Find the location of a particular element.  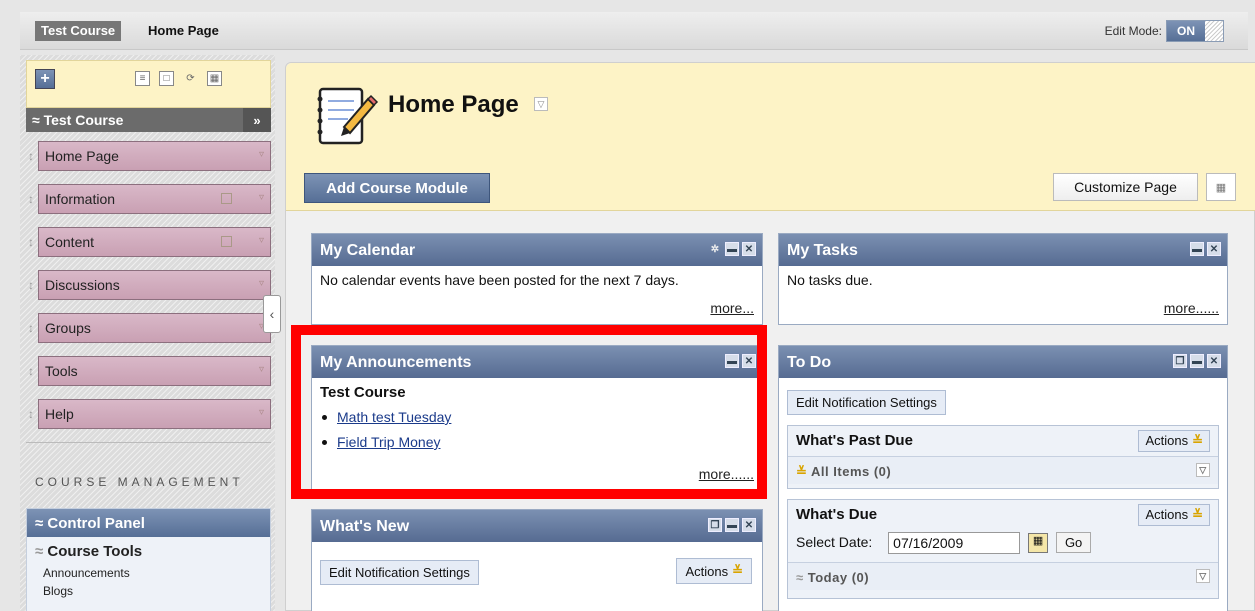

nav-button: Help ▿ is located at coordinates (154, 414).